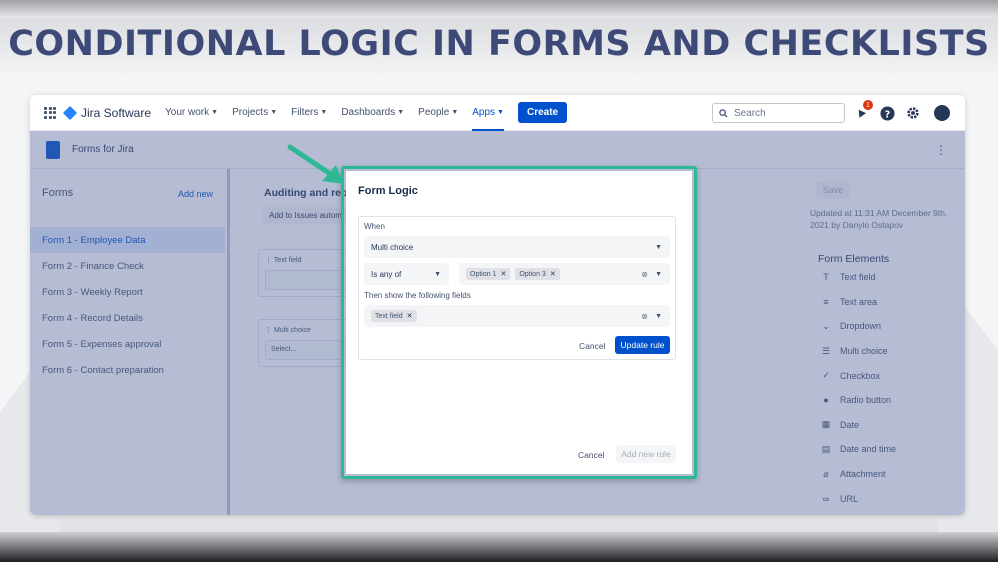 This screenshot has height=562, width=998. Describe the element at coordinates (389, 316) in the screenshot. I see `chip-label: Text field` at that location.